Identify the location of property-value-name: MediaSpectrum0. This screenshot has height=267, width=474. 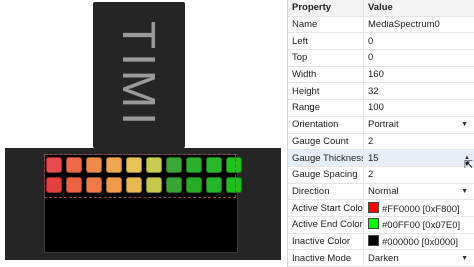
(418, 25).